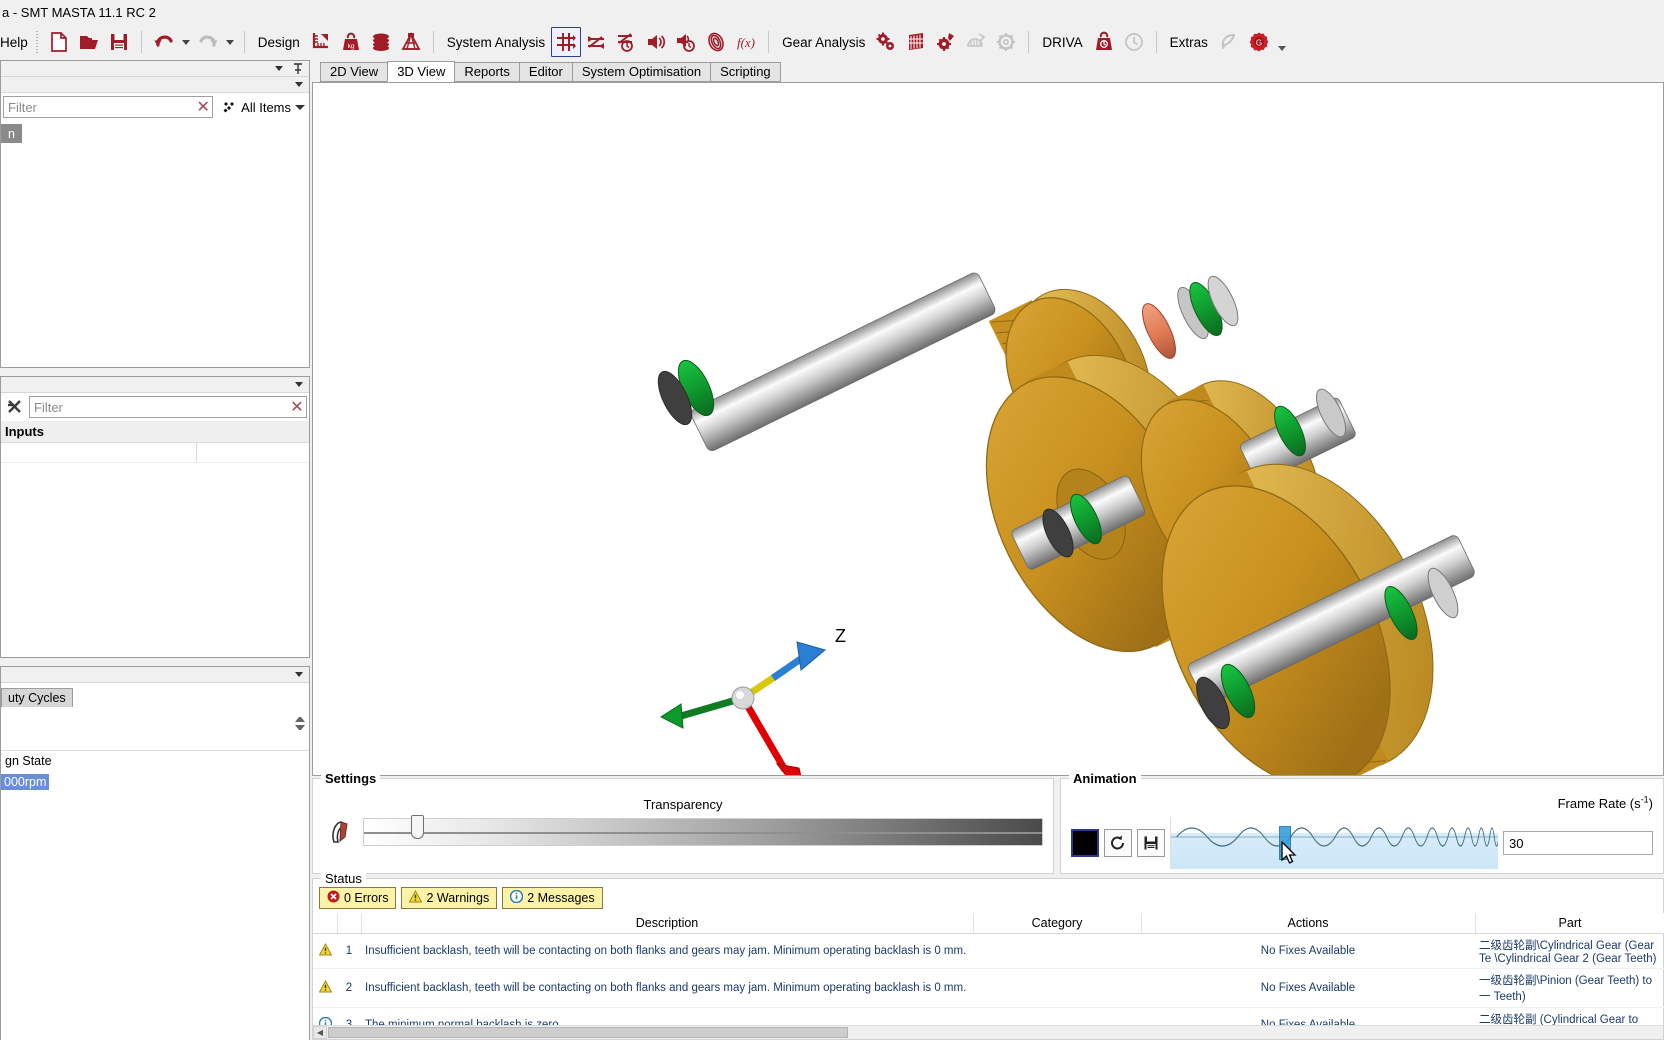 The width and height of the screenshot is (1664, 1040). What do you see at coordinates (108, 107) in the screenshot?
I see `model-tree-filter-input: Filter` at bounding box center [108, 107].